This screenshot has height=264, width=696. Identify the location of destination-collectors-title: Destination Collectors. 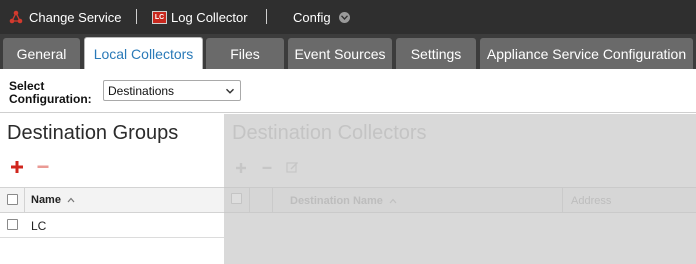
(329, 133).